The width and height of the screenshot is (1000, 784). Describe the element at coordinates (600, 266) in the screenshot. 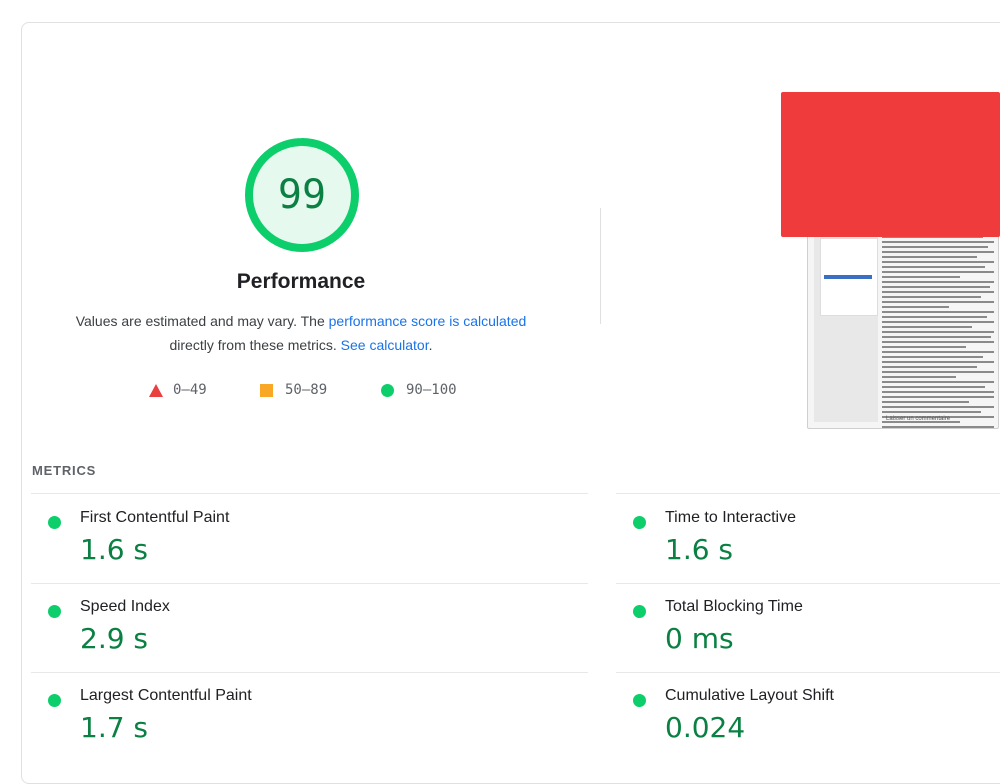

I see `vertical-divider` at that location.